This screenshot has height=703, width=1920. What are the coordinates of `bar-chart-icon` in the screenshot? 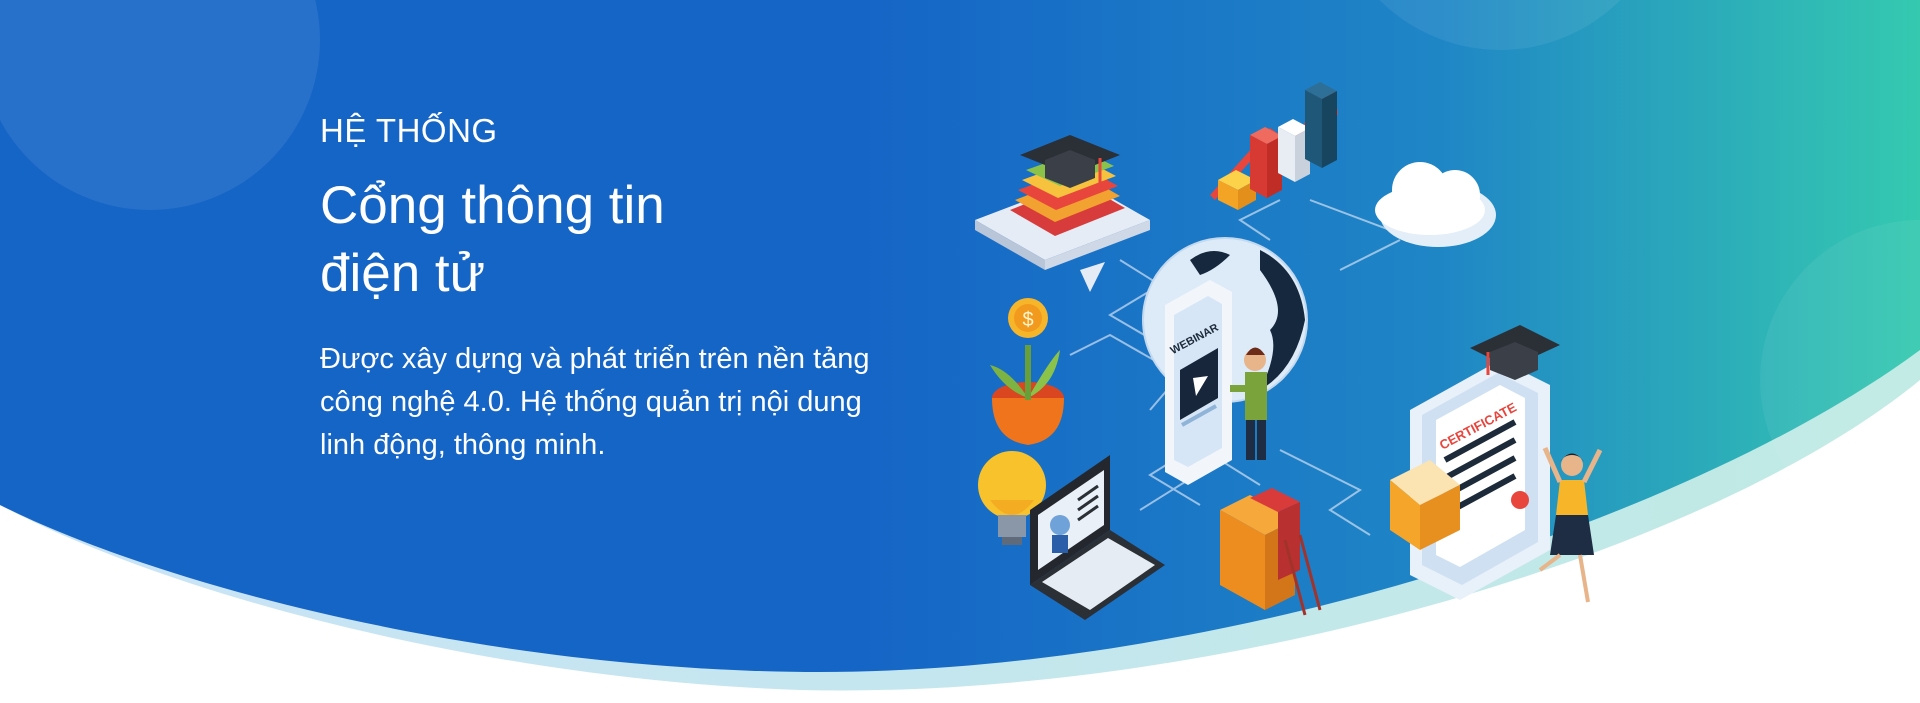 It's located at (1274, 146).